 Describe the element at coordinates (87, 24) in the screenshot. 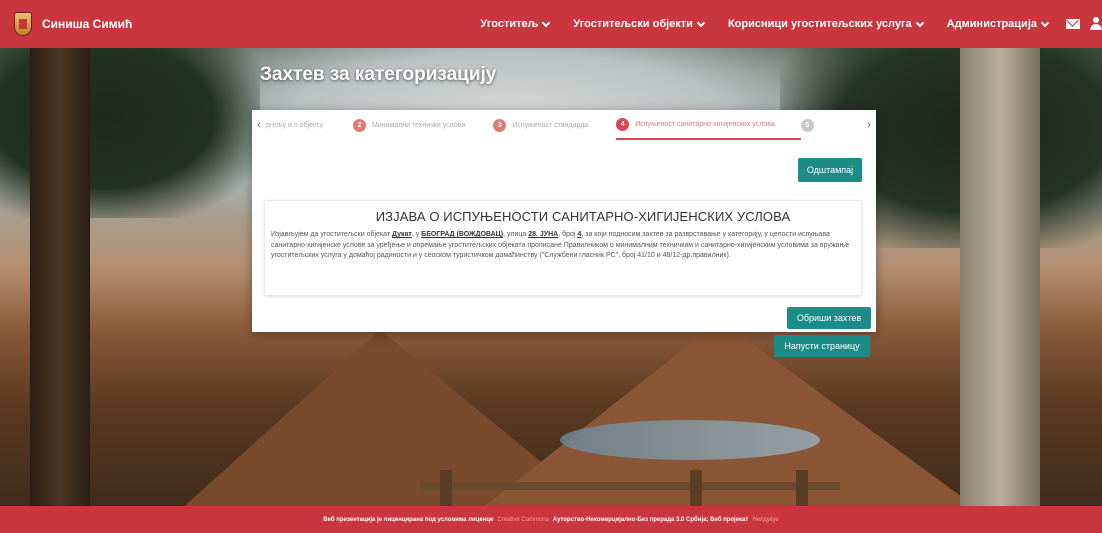

I see `user-name: Синиша Симић` at that location.